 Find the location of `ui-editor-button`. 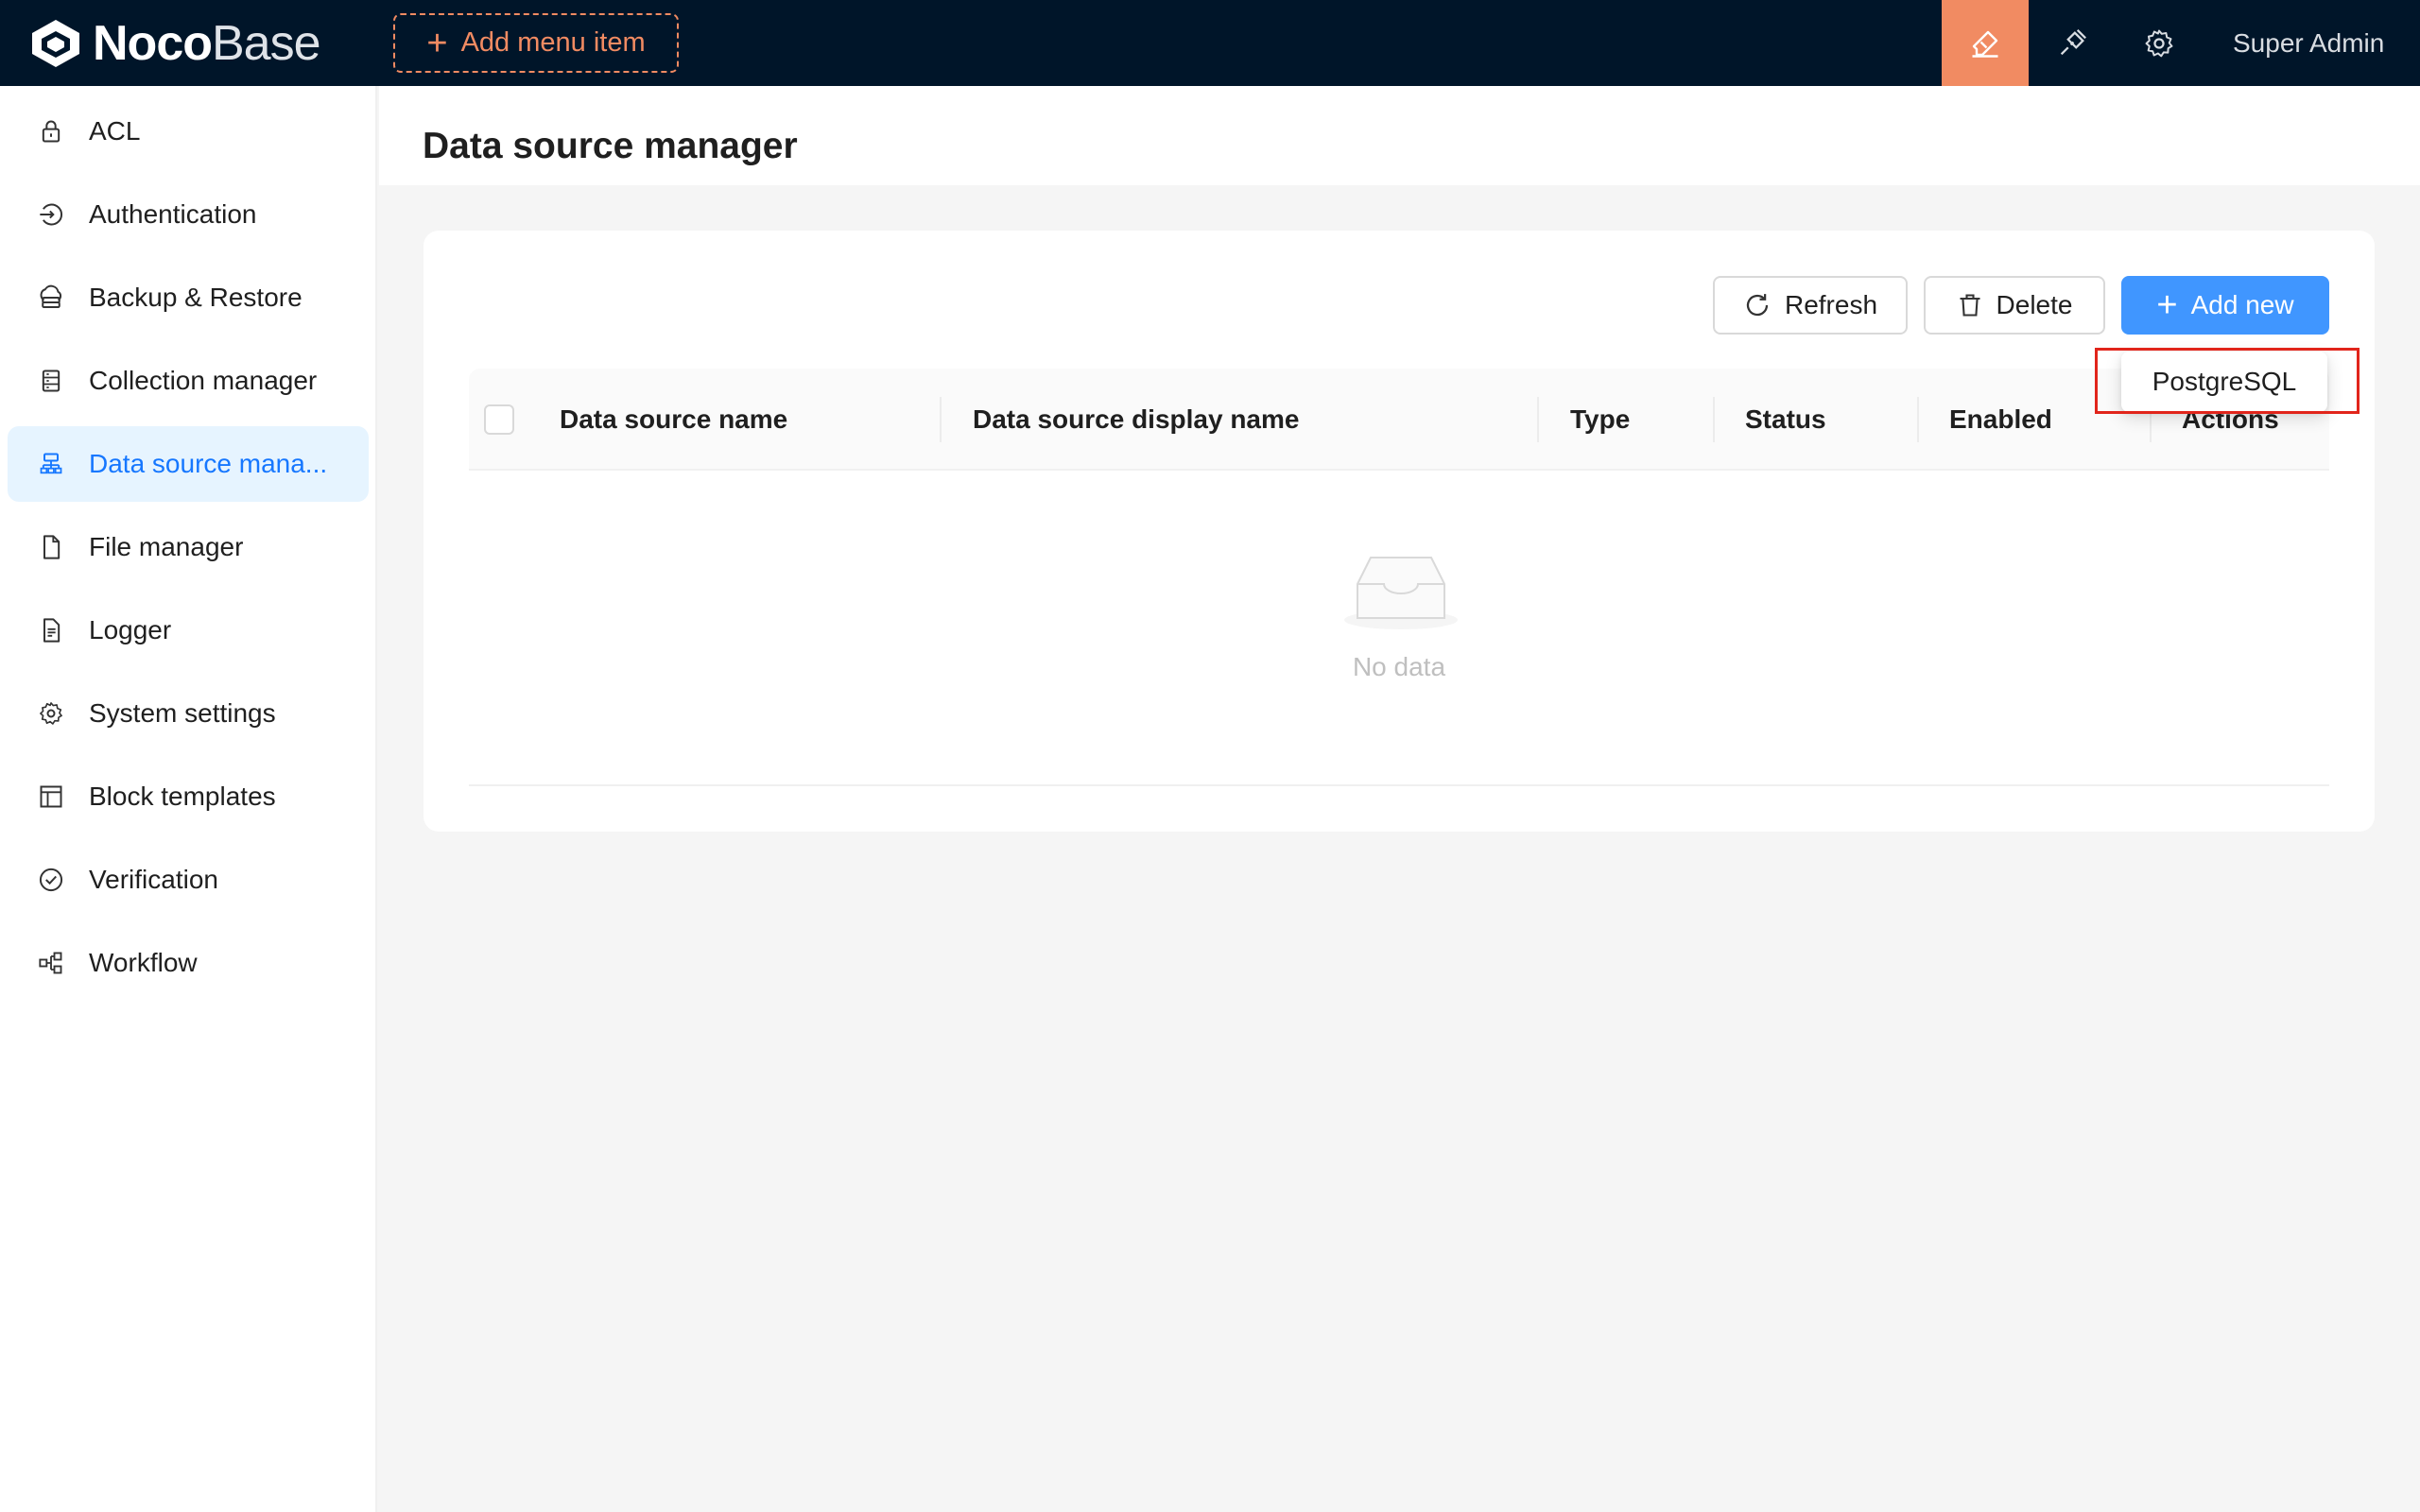

ui-editor-button is located at coordinates (1986, 43).